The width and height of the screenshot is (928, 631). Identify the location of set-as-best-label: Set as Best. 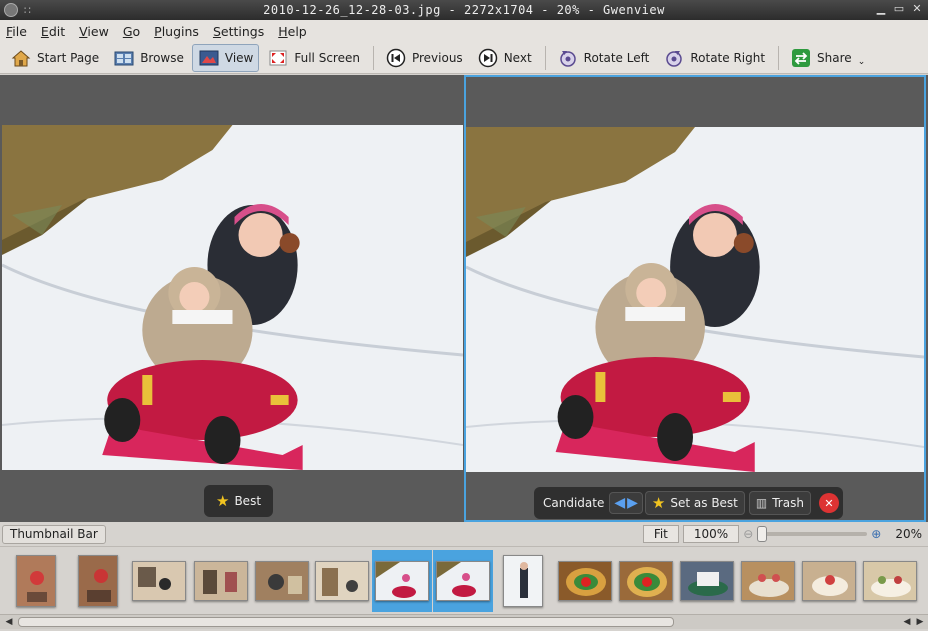
(704, 503).